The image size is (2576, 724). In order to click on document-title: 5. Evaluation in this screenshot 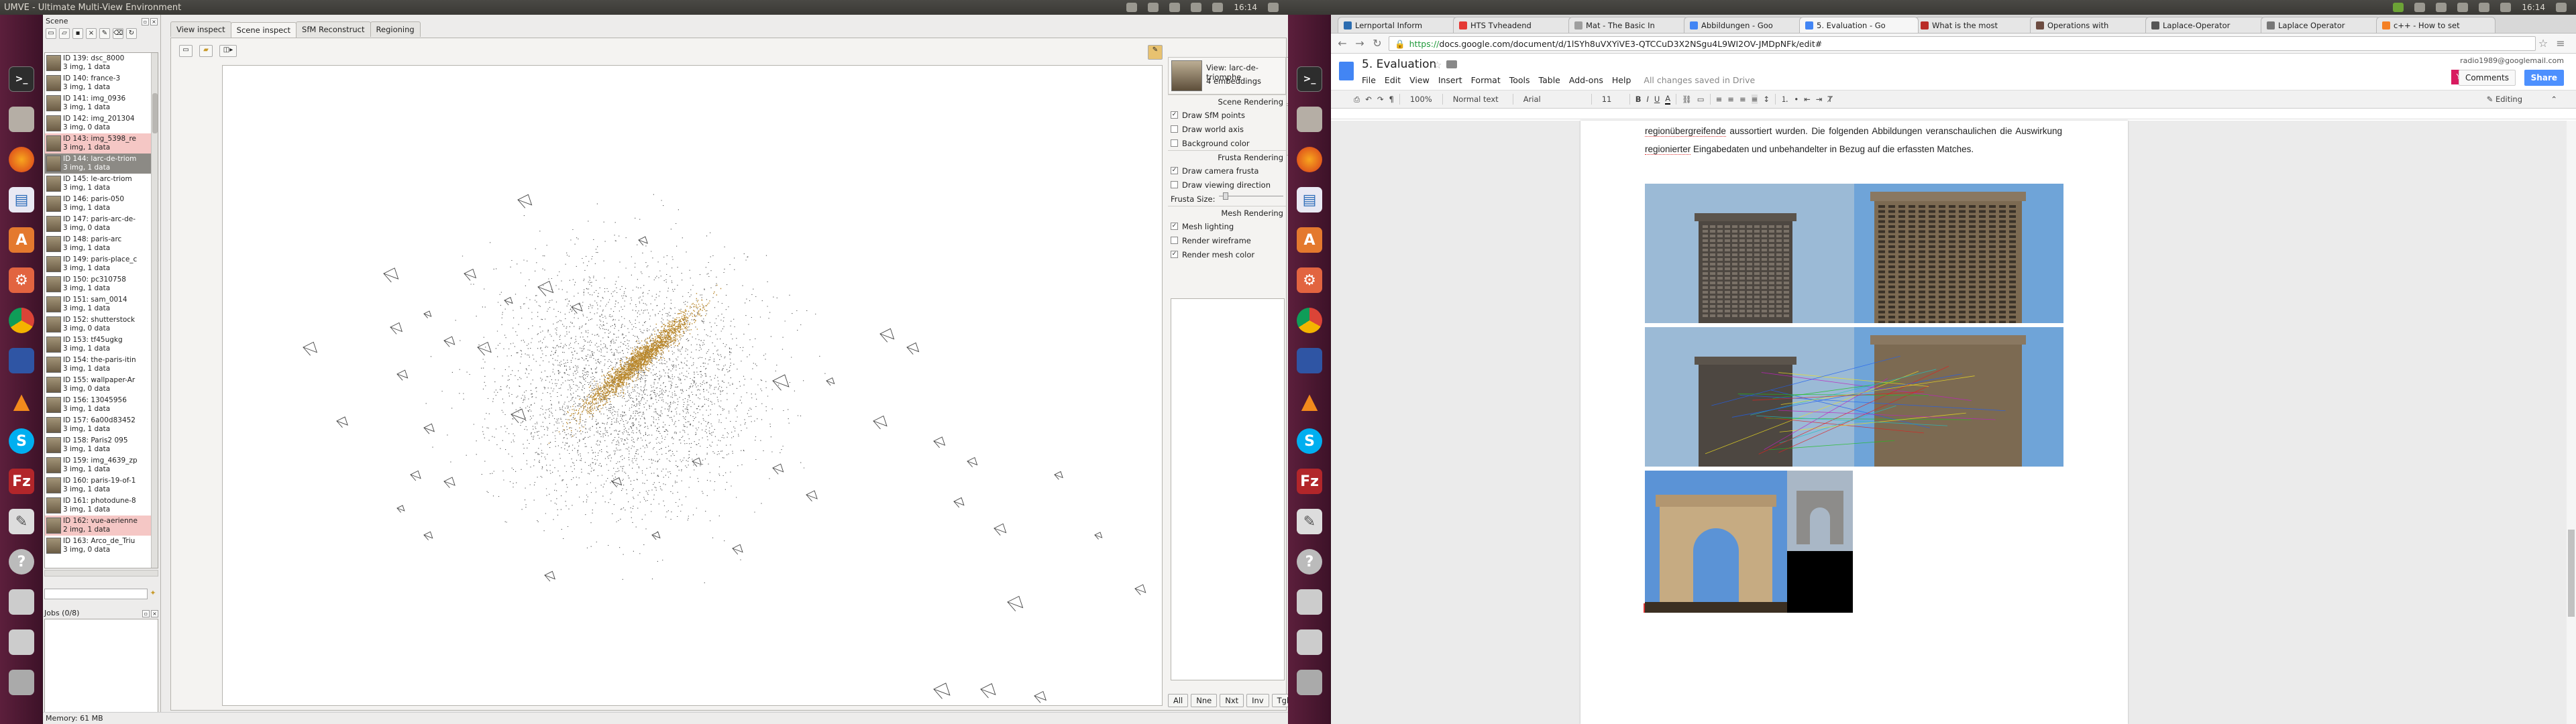, I will do `click(1399, 64)`.